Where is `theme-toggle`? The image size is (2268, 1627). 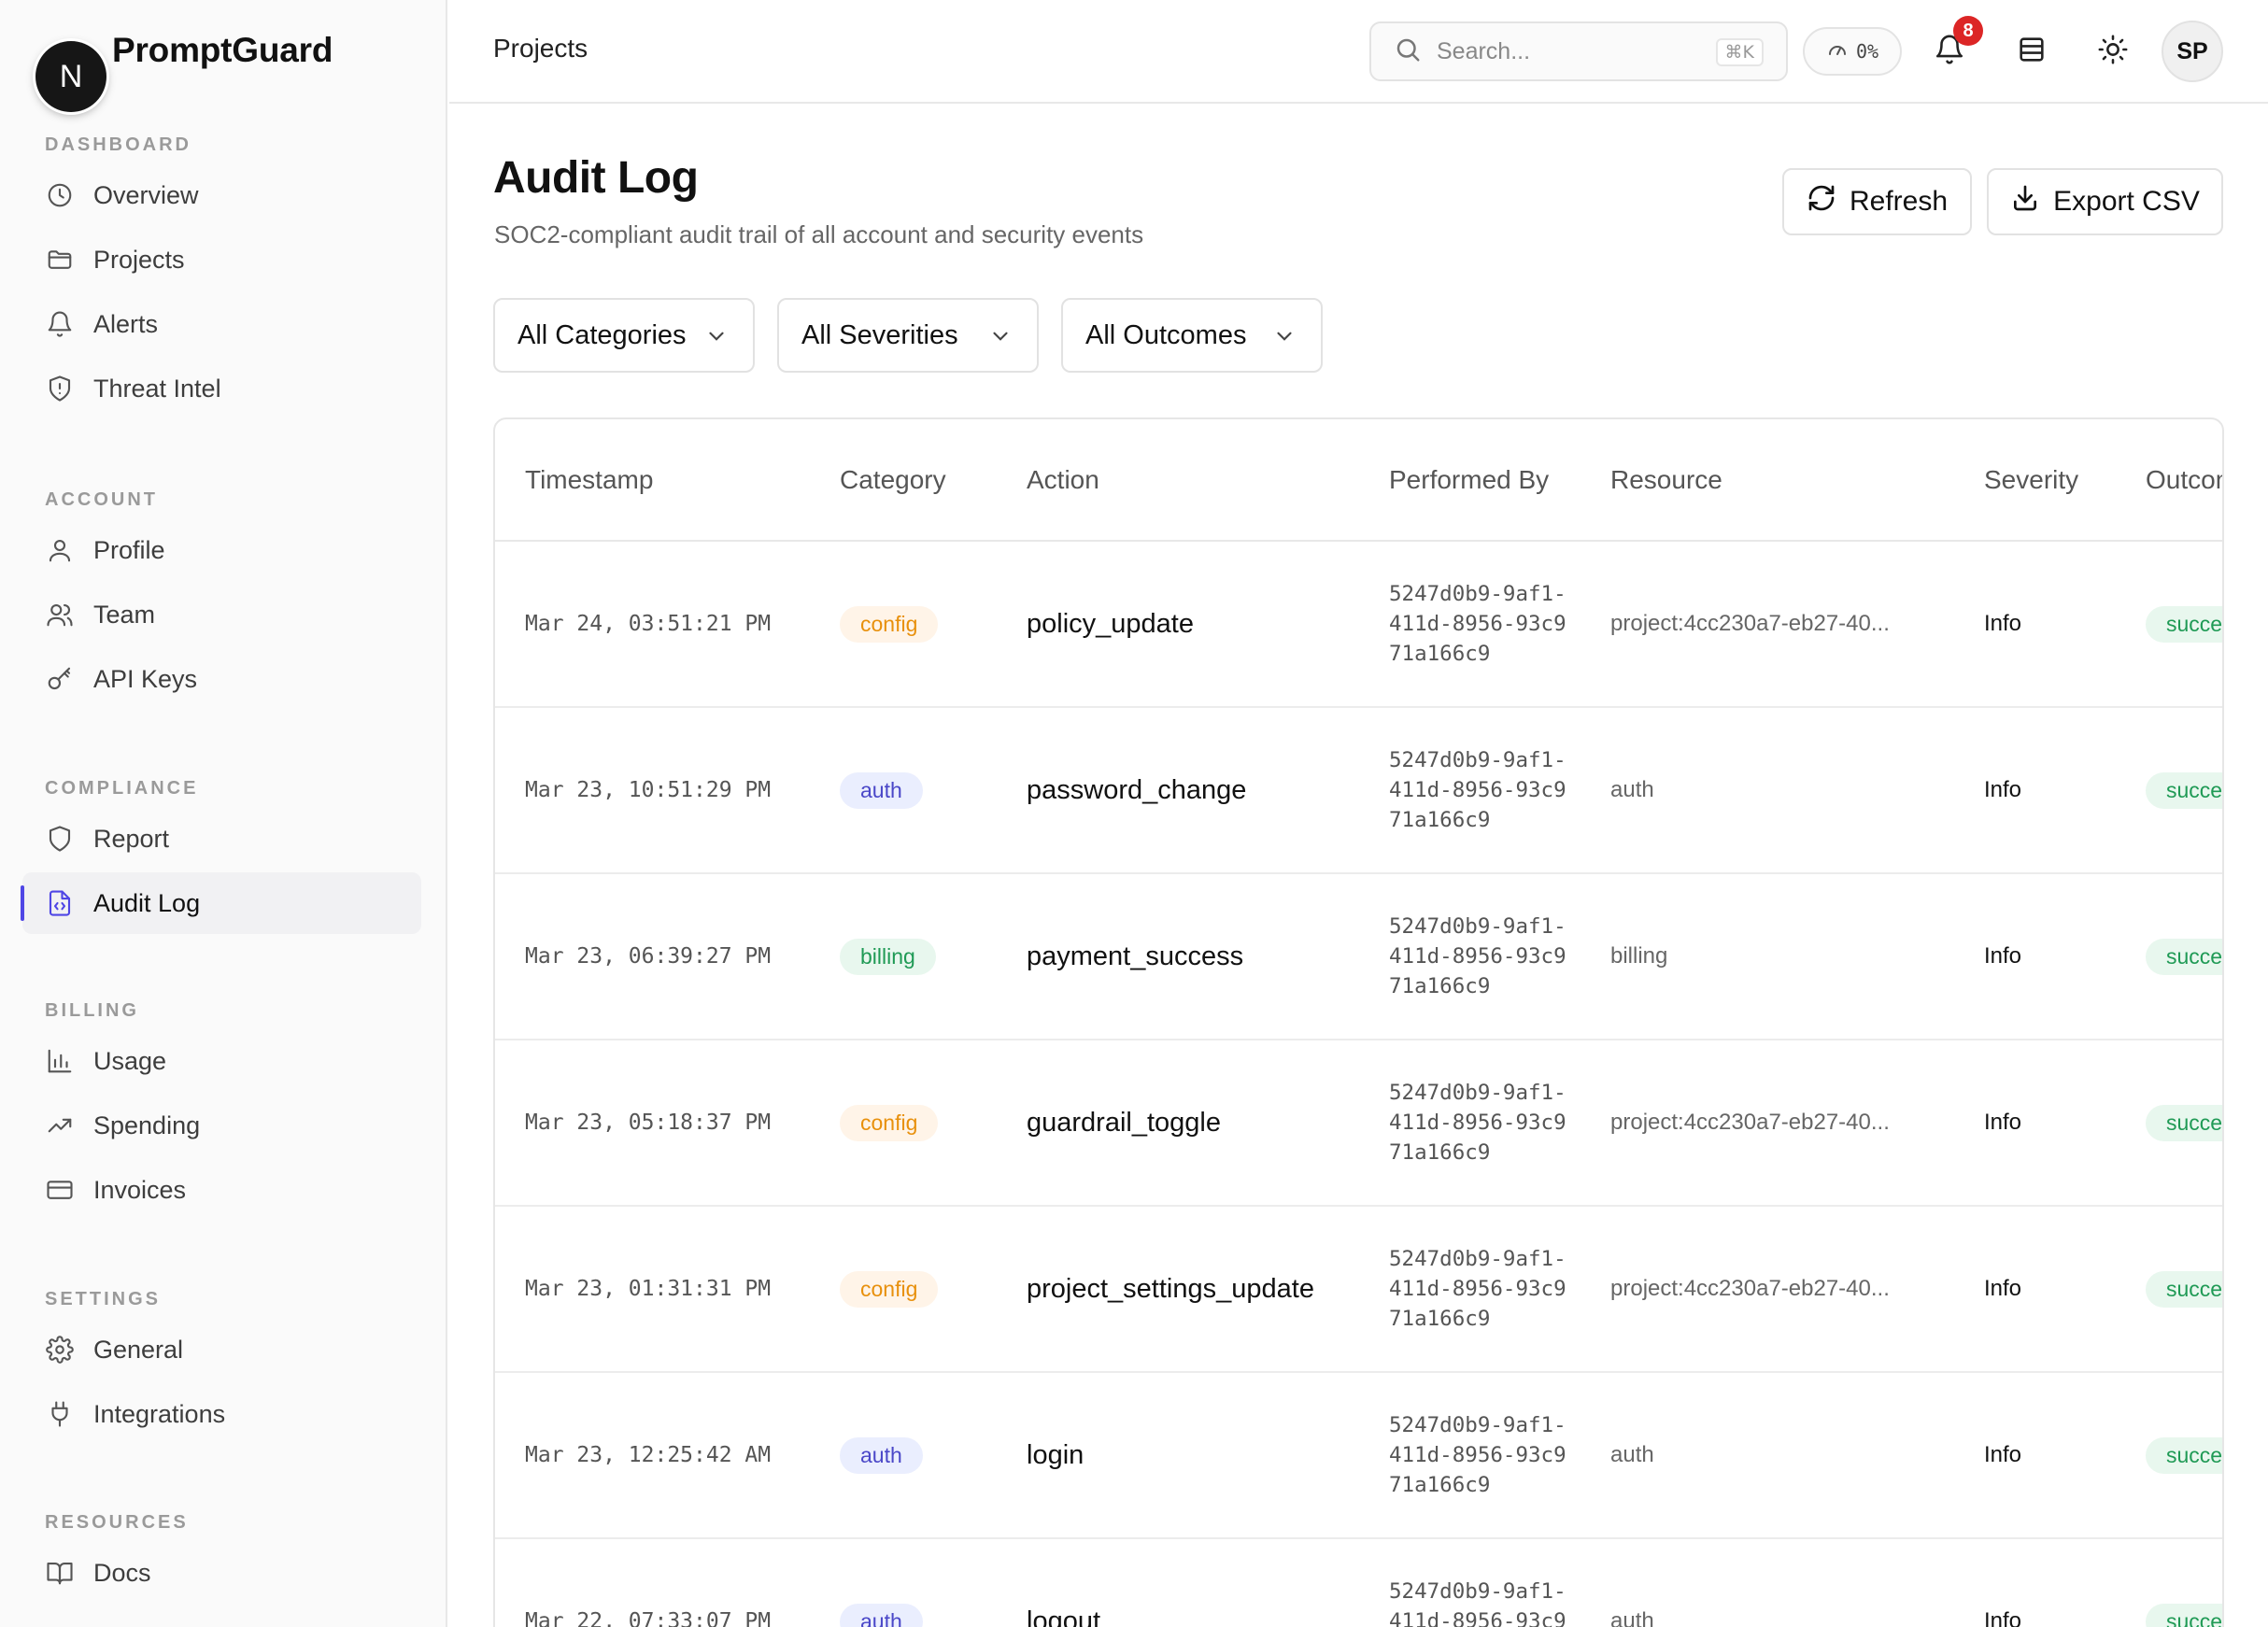 theme-toggle is located at coordinates (2113, 51).